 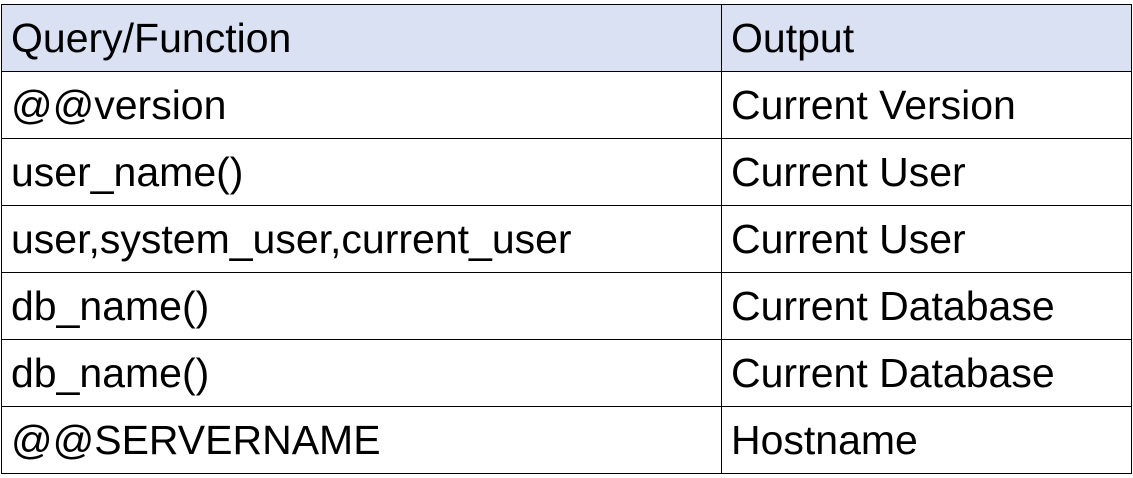 I want to click on table-row: @@version Current Version, so click(x=566, y=105).